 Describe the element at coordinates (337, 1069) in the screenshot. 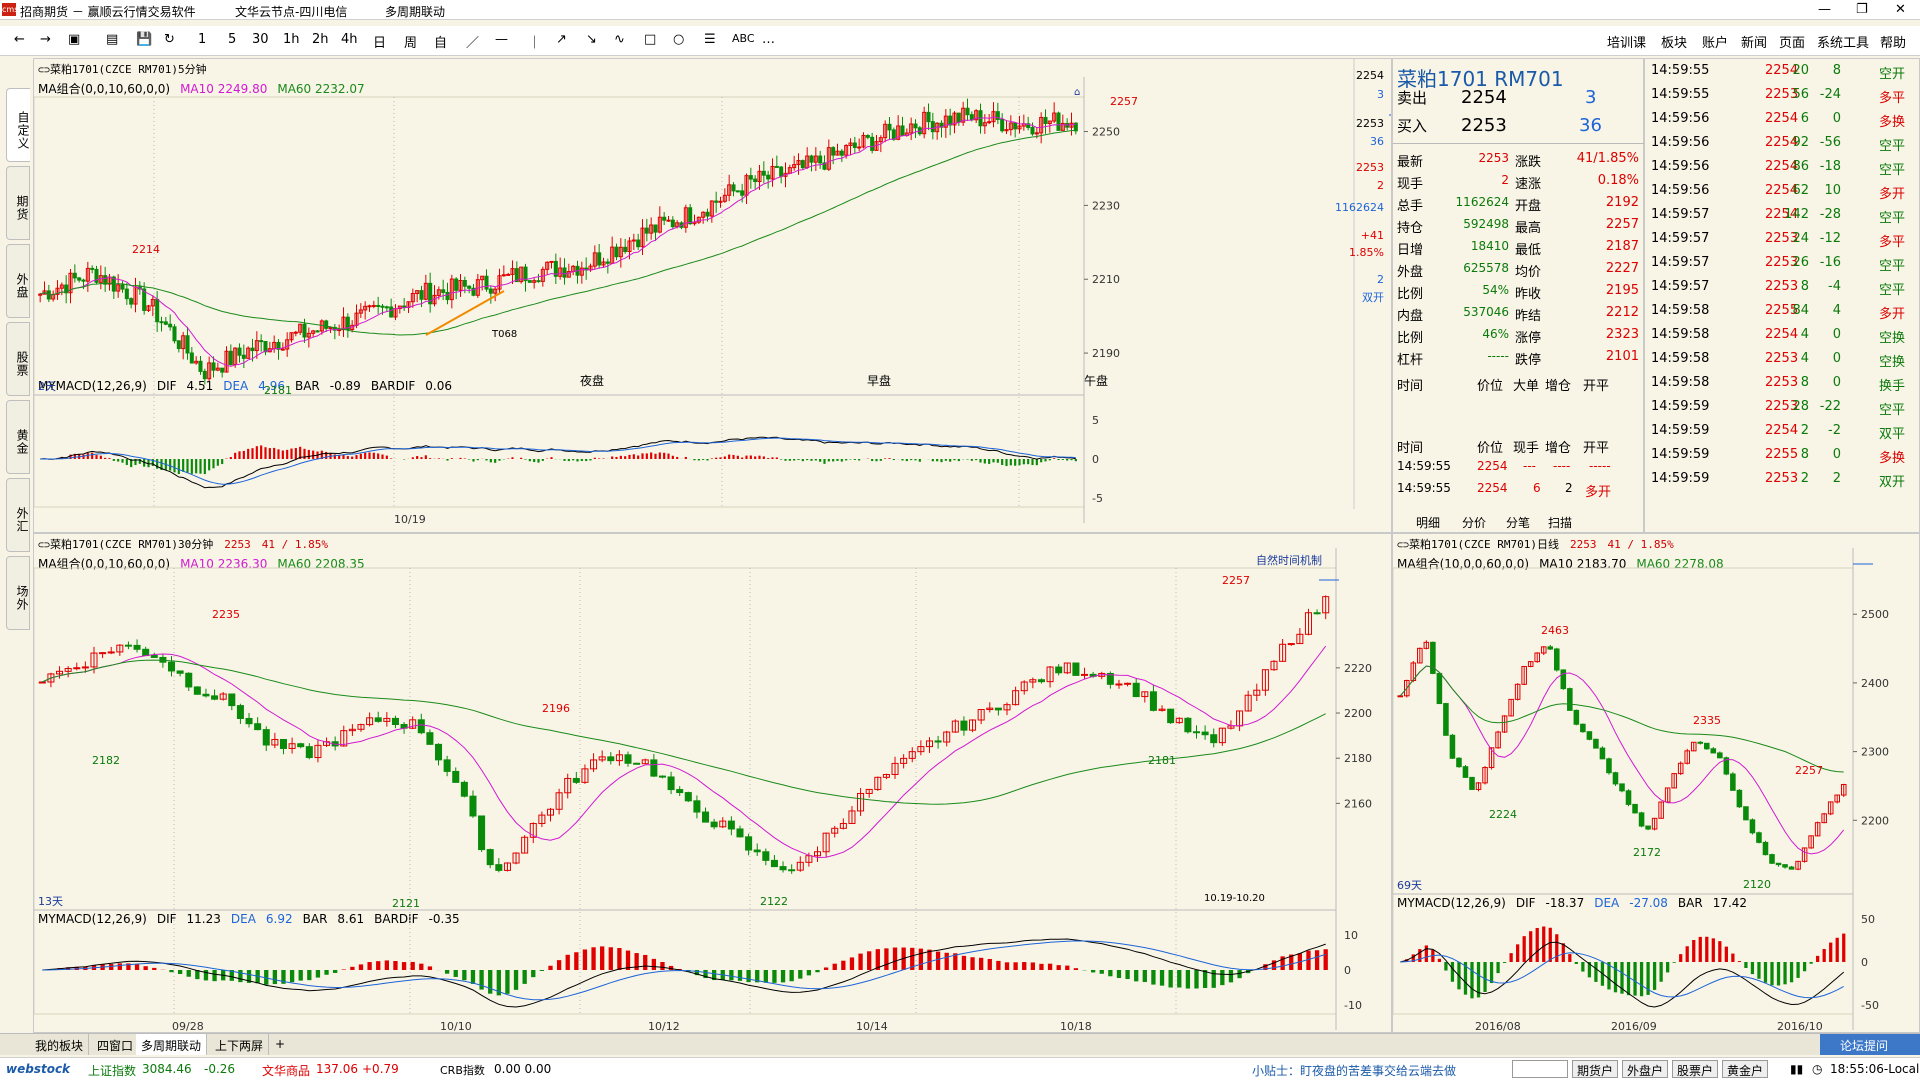

I see `wh-index-value: 137.06` at that location.